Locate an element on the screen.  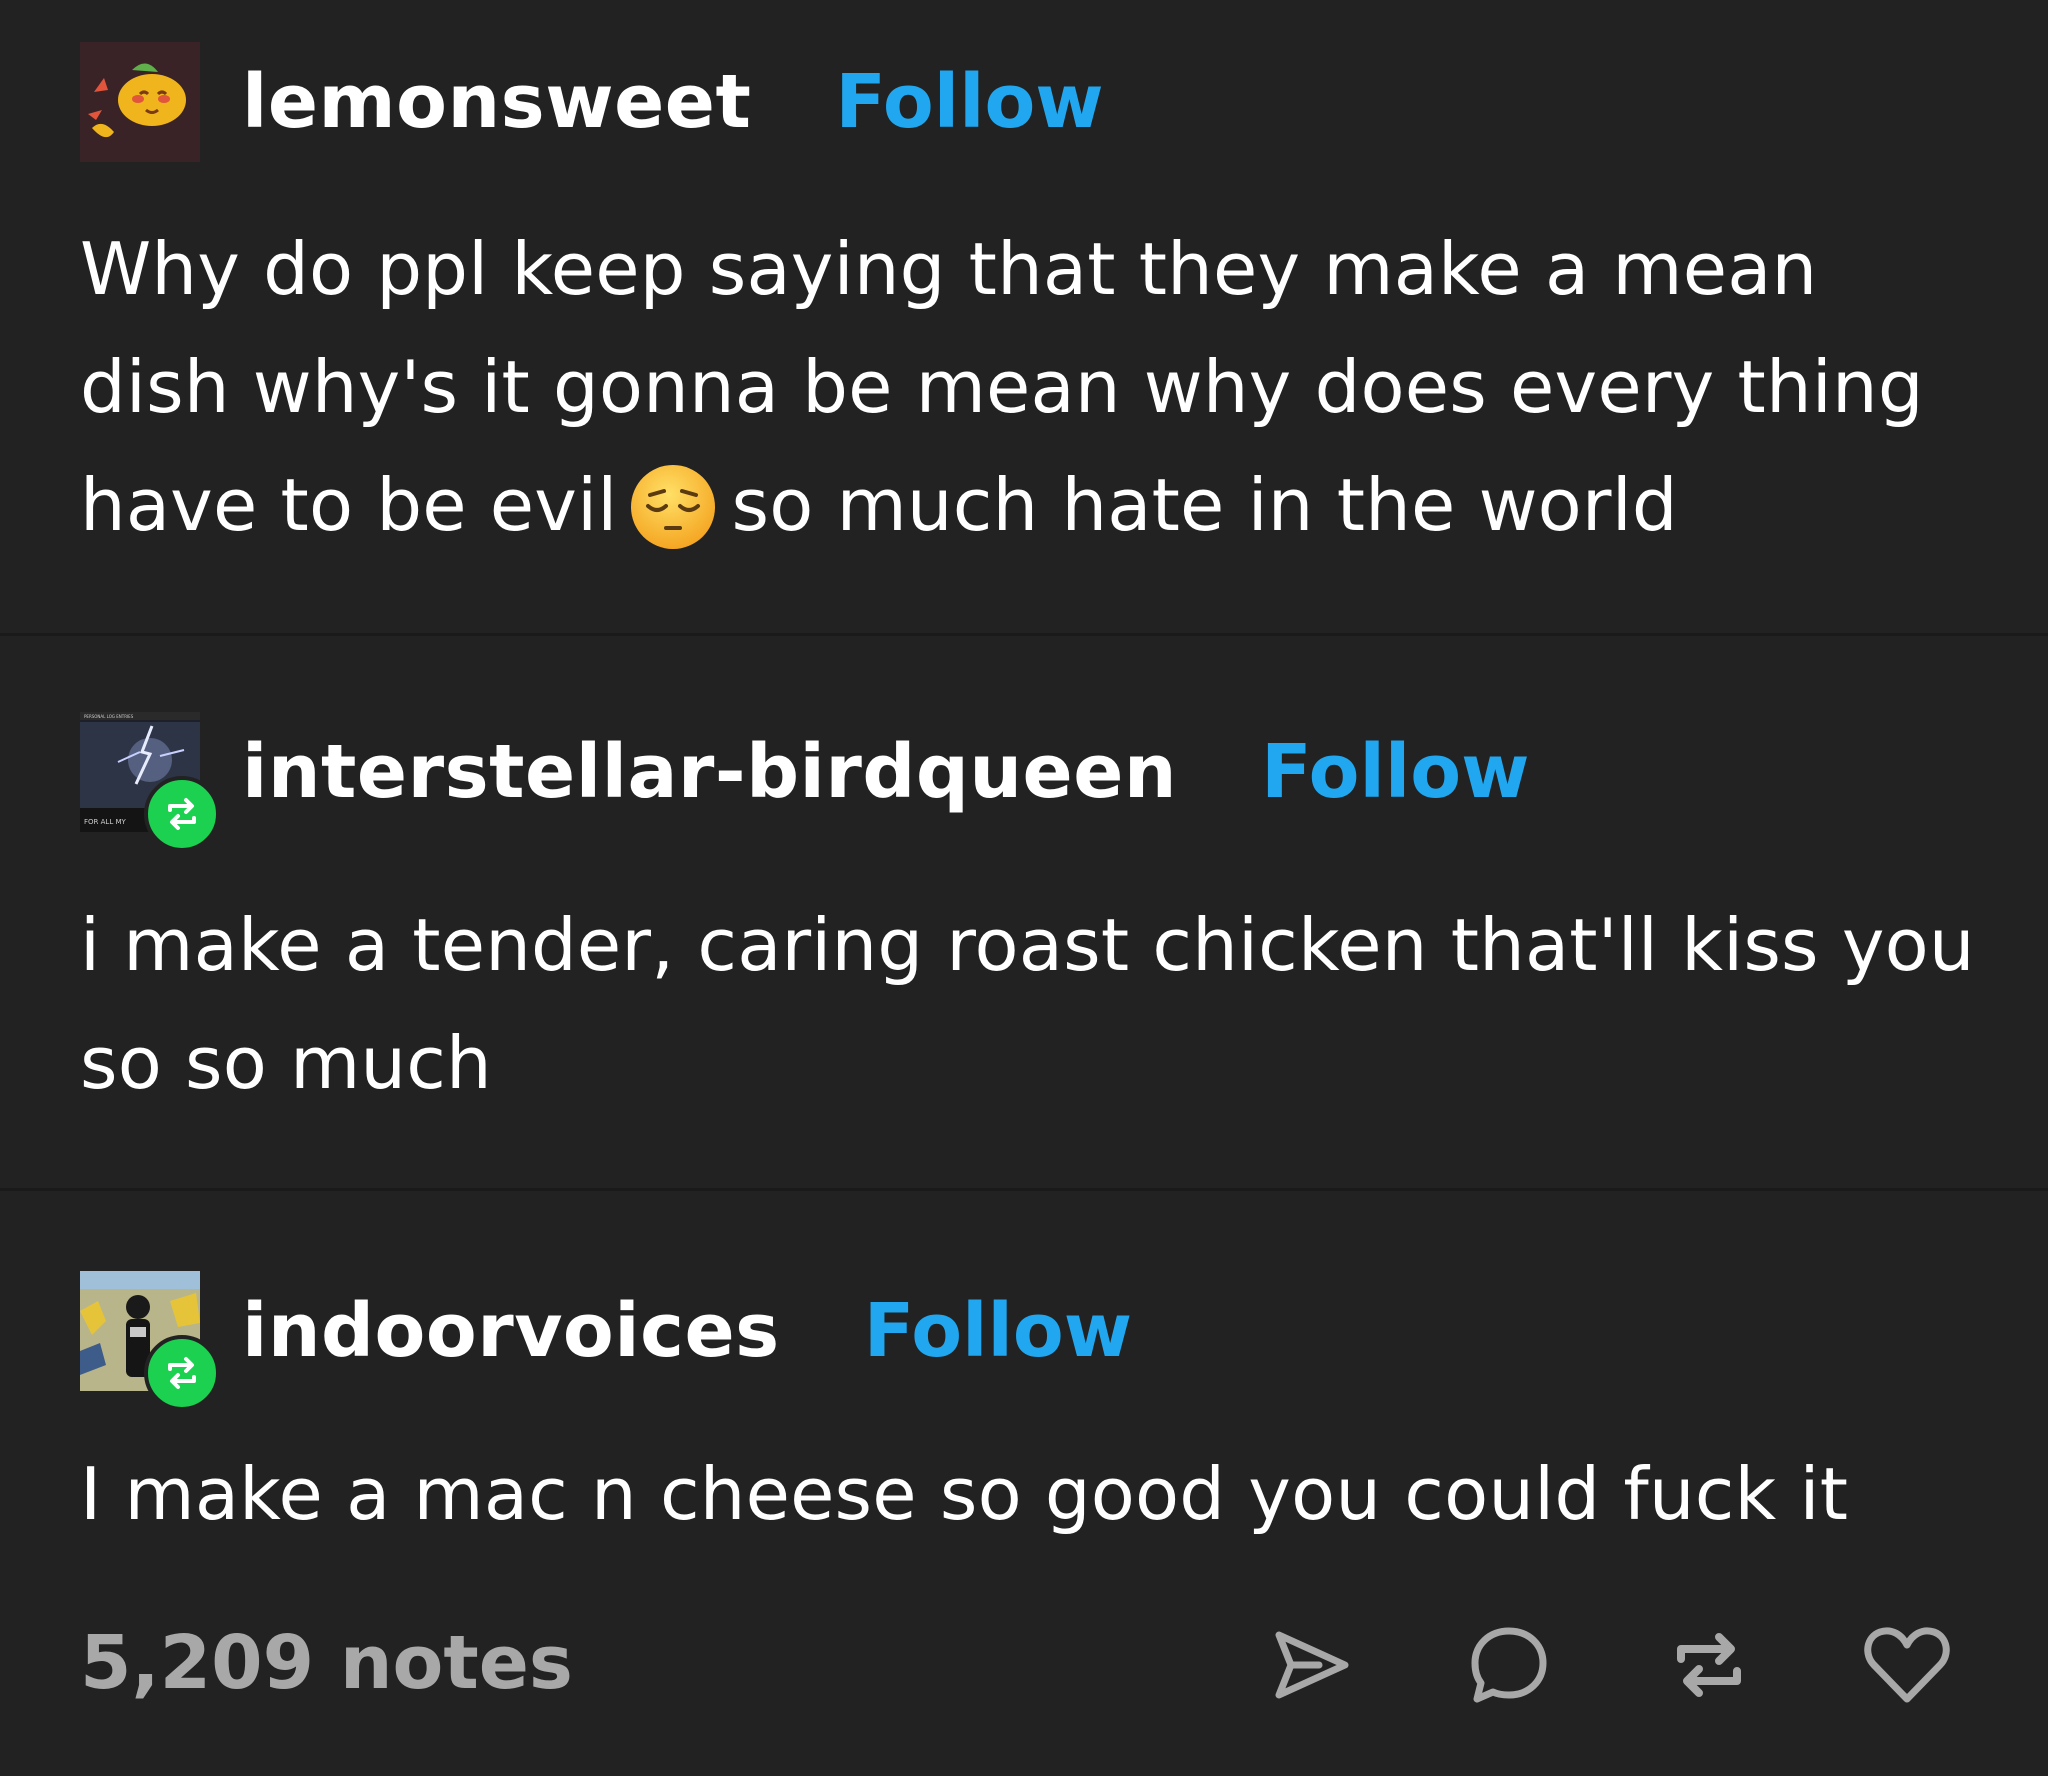
reblog-header: lemonsweet Follow is located at coordinates (592, 102).